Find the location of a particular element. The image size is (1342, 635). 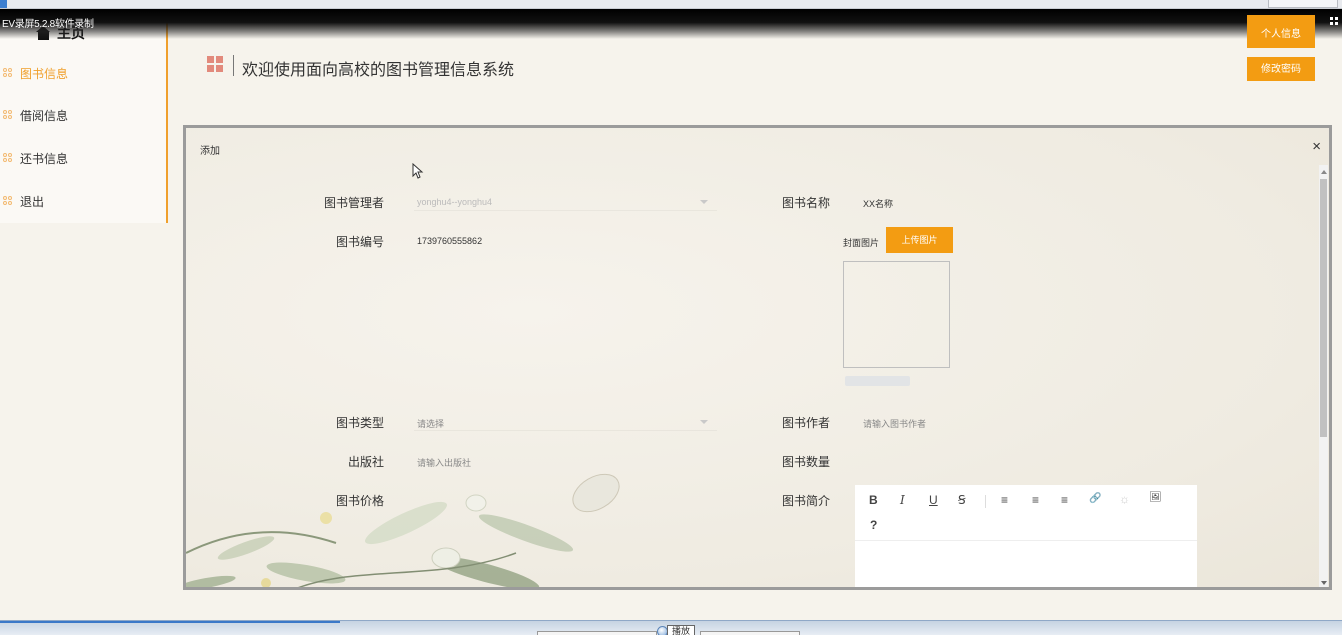

book-type-select is located at coordinates (565, 420).